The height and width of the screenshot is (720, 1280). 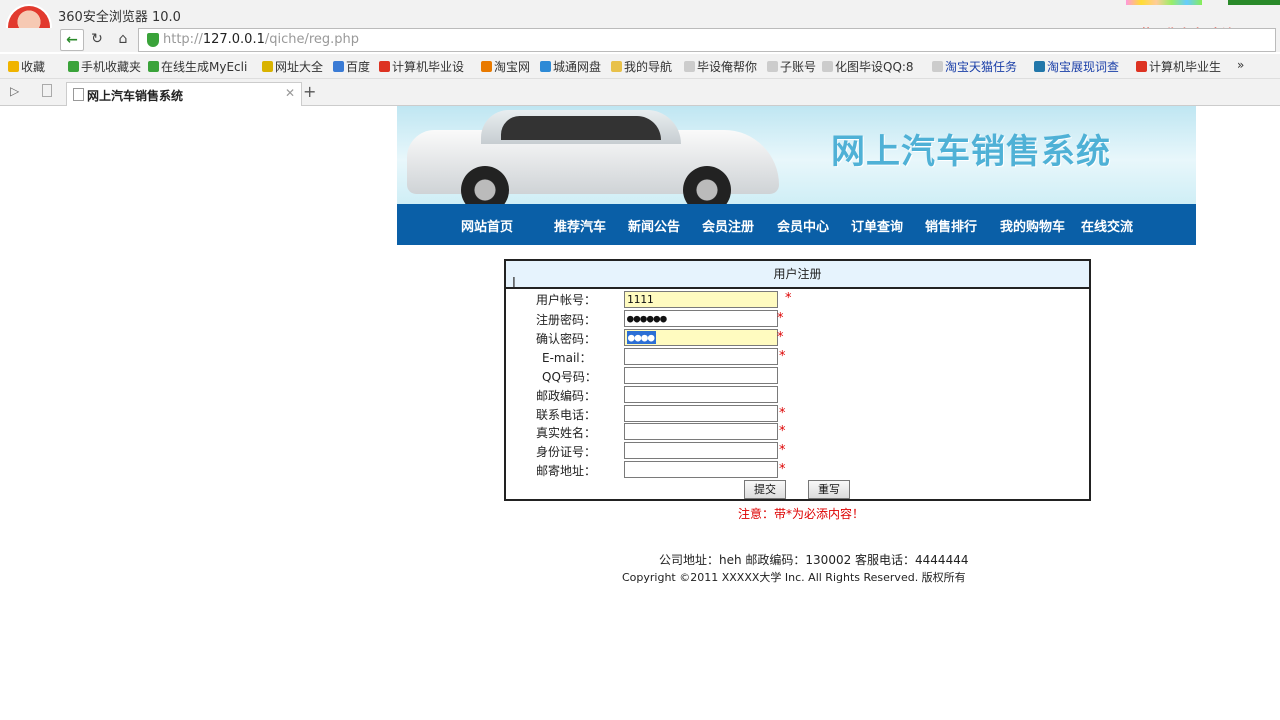 What do you see at coordinates (1240, 65) in the screenshot?
I see `more-bookmarks-icon: »` at bounding box center [1240, 65].